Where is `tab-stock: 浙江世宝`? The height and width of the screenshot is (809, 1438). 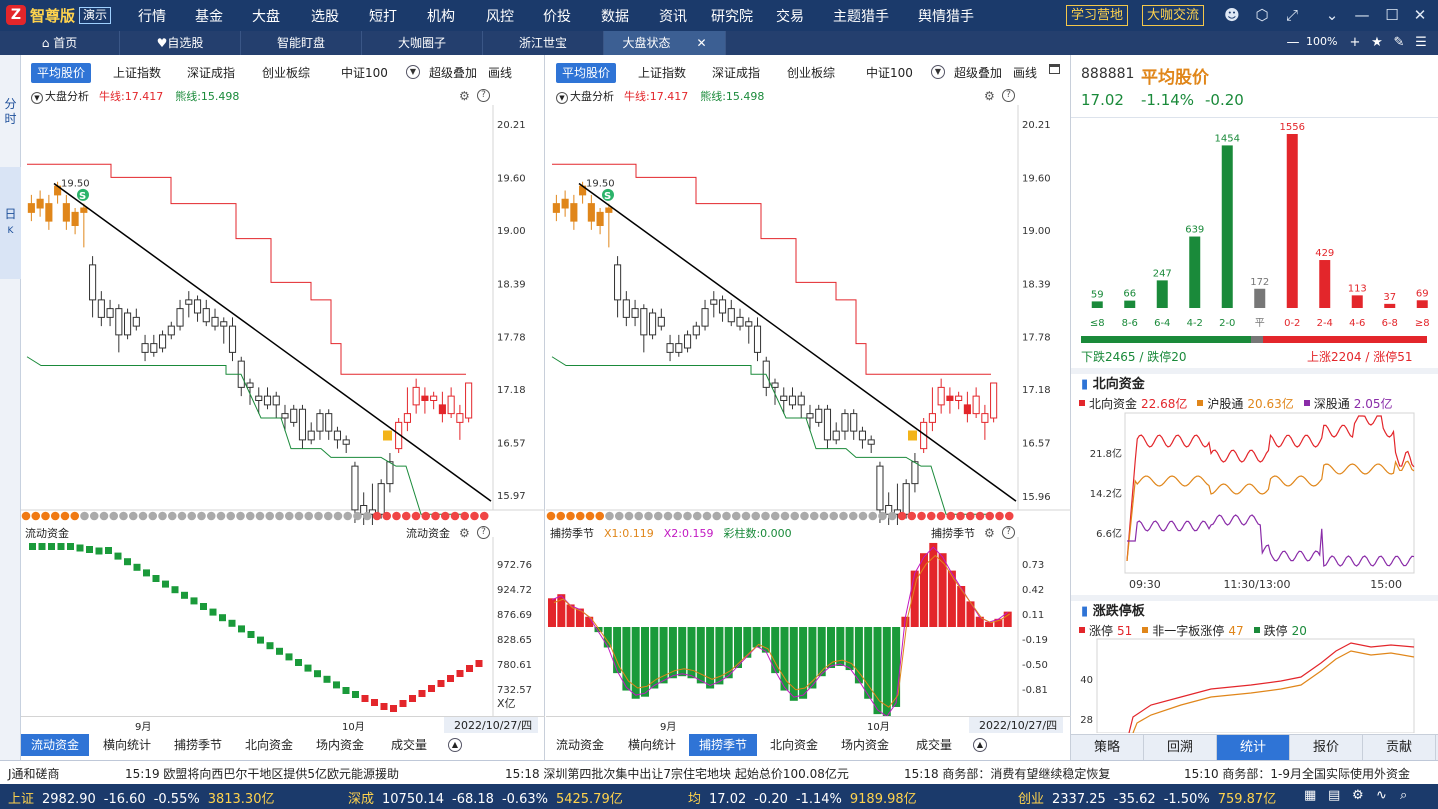
tab-stock: 浙江世宝 is located at coordinates (543, 43).